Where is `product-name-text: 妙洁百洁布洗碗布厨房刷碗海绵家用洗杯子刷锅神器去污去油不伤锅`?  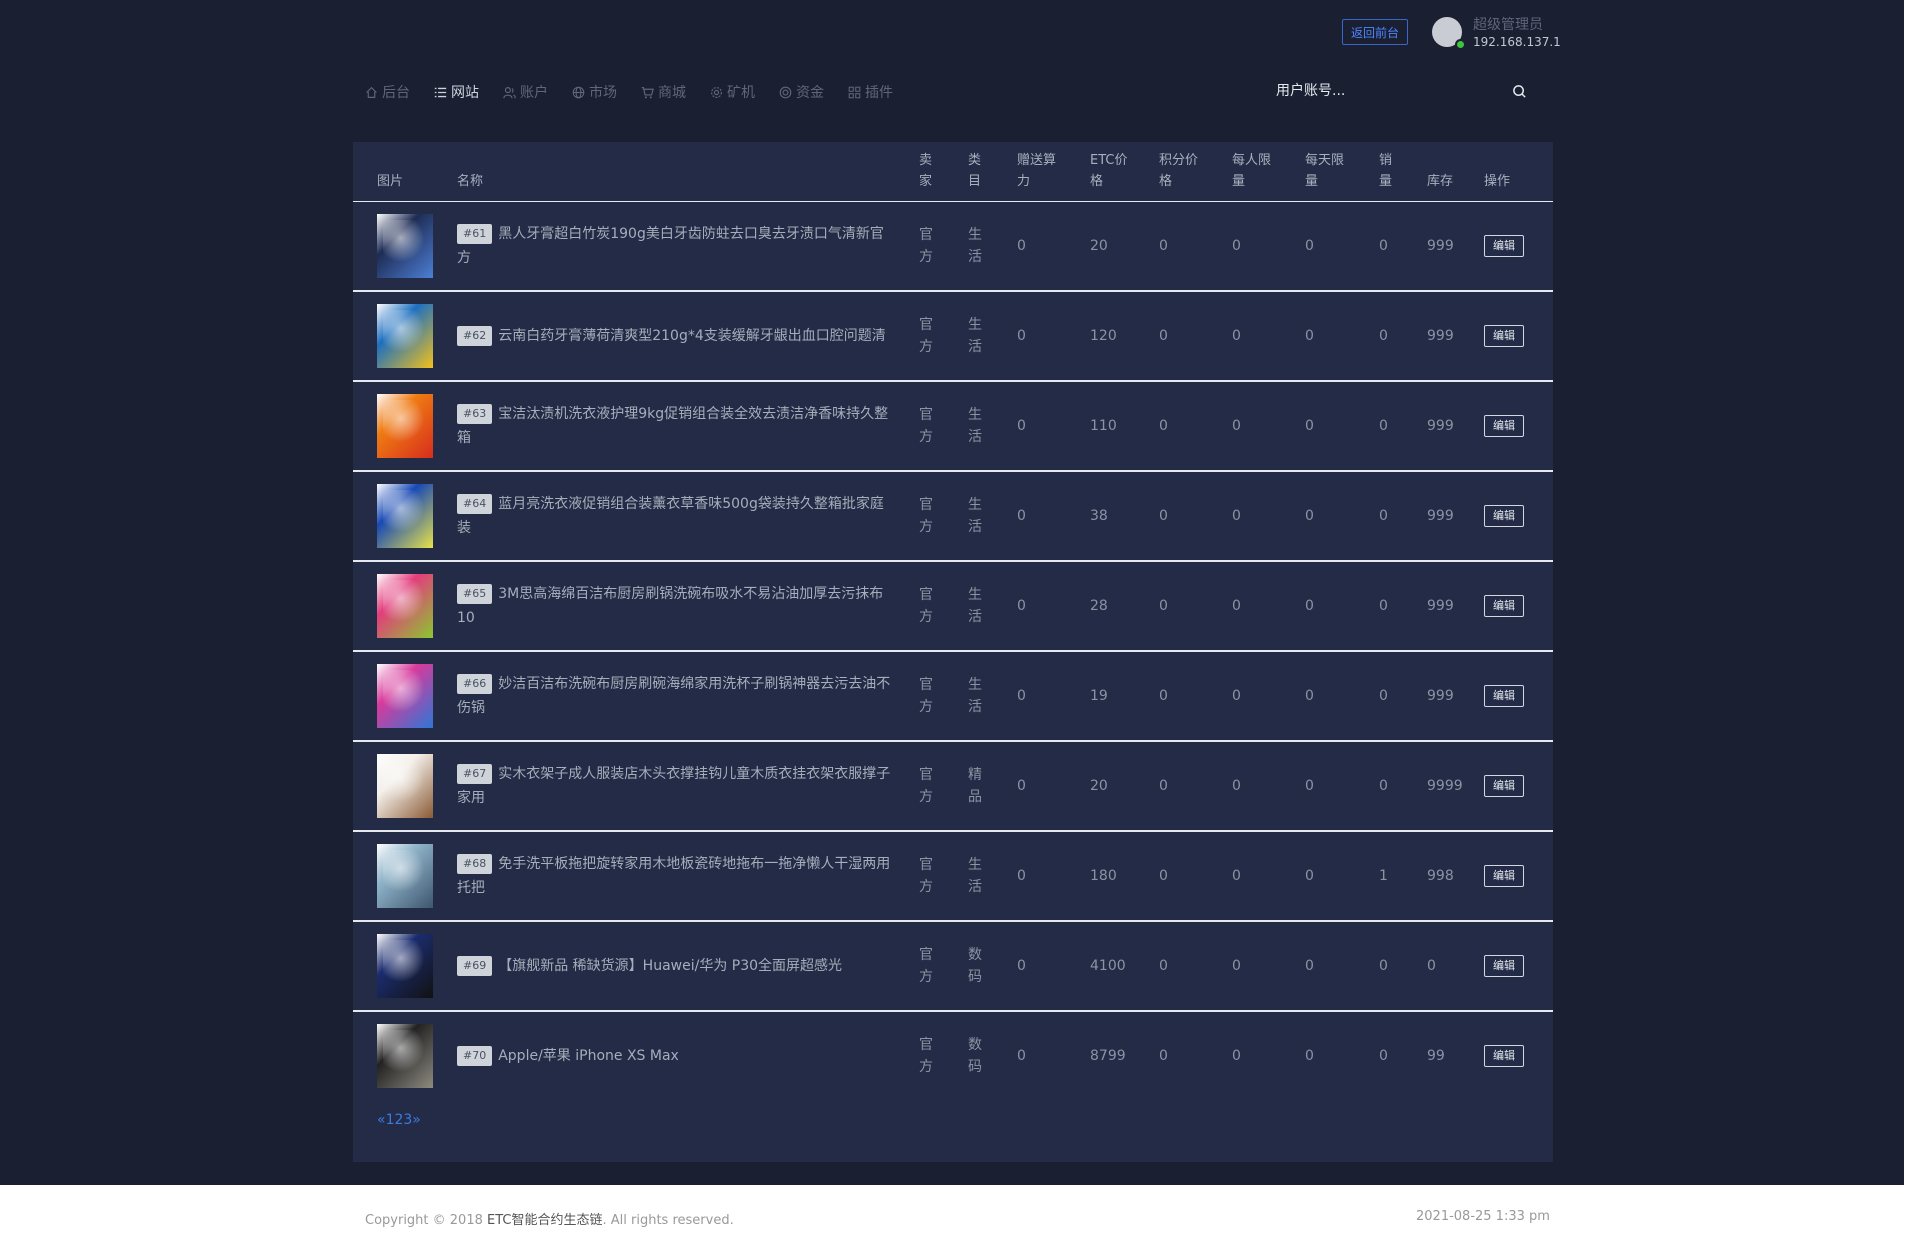 product-name-text: 妙洁百洁布洗碗布厨房刷碗海绵家用洗杯子刷锅神器去污去油不伤锅 is located at coordinates (673, 696).